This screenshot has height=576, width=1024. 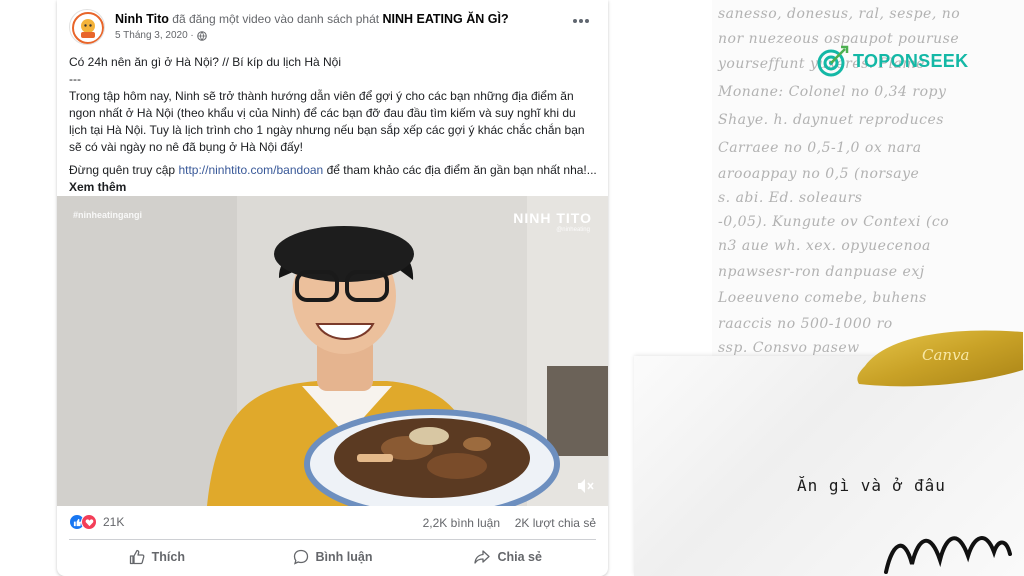 What do you see at coordinates (332, 523) in the screenshot?
I see `post-stats: 21K 2,2K bình luận 2K lượt chia sẻ` at bounding box center [332, 523].